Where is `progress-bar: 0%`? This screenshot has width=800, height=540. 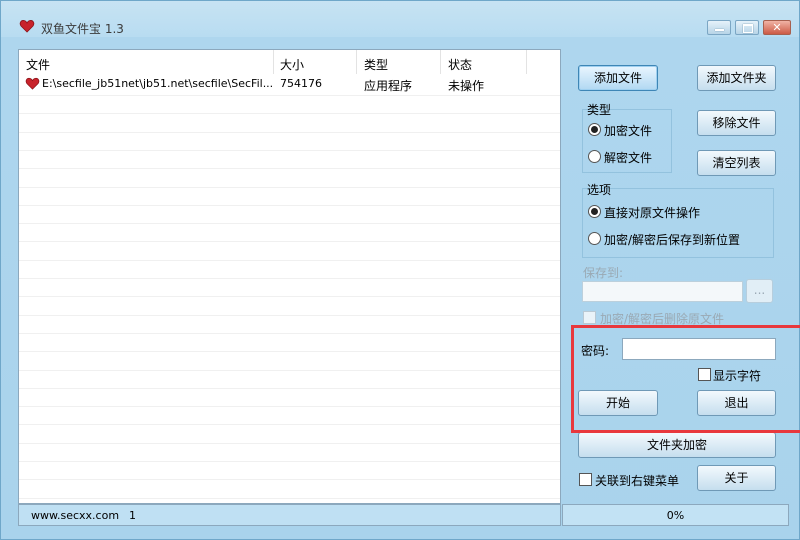 progress-bar: 0% is located at coordinates (675, 515).